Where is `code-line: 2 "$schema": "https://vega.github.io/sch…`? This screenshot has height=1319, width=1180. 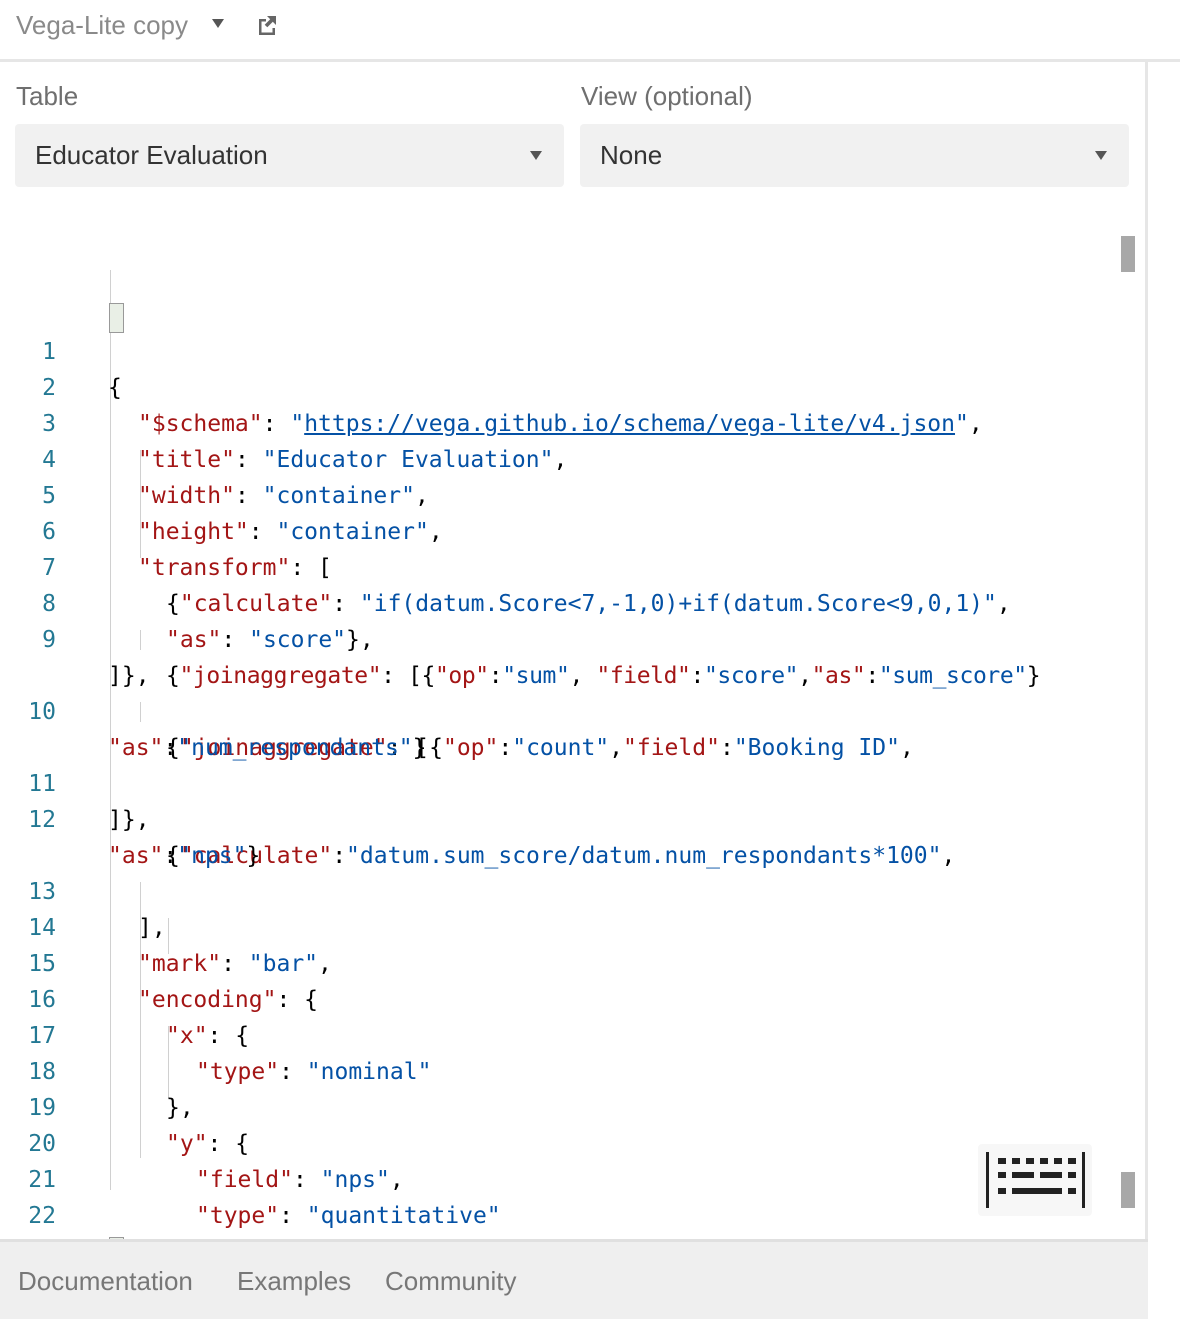 code-line: 2 "$schema": "https://vega.github.io/sch… is located at coordinates (491, 385).